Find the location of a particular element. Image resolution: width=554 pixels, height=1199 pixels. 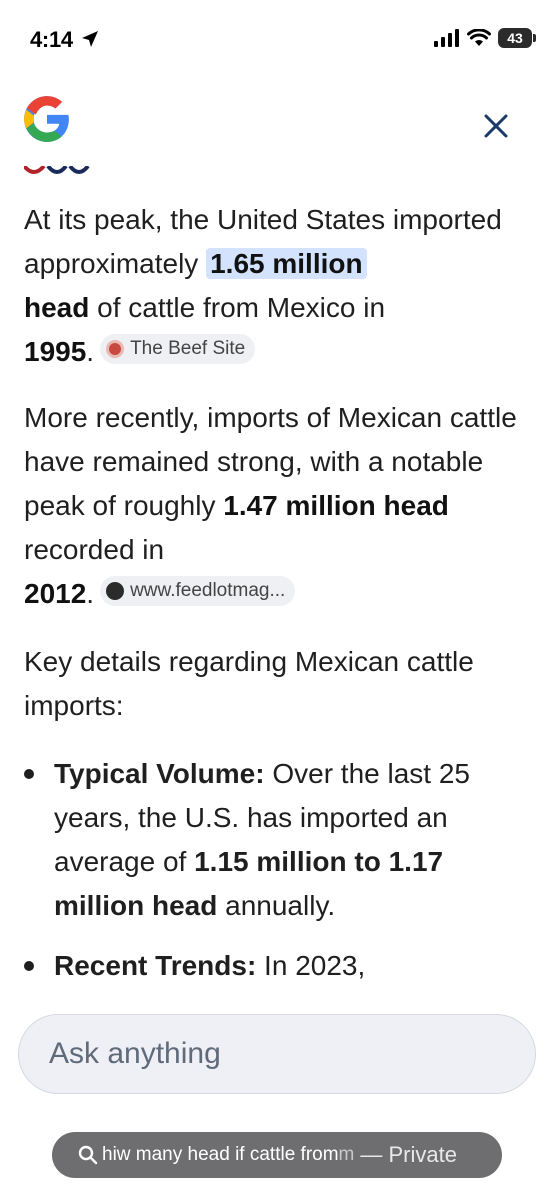

close-icon is located at coordinates (496, 126).